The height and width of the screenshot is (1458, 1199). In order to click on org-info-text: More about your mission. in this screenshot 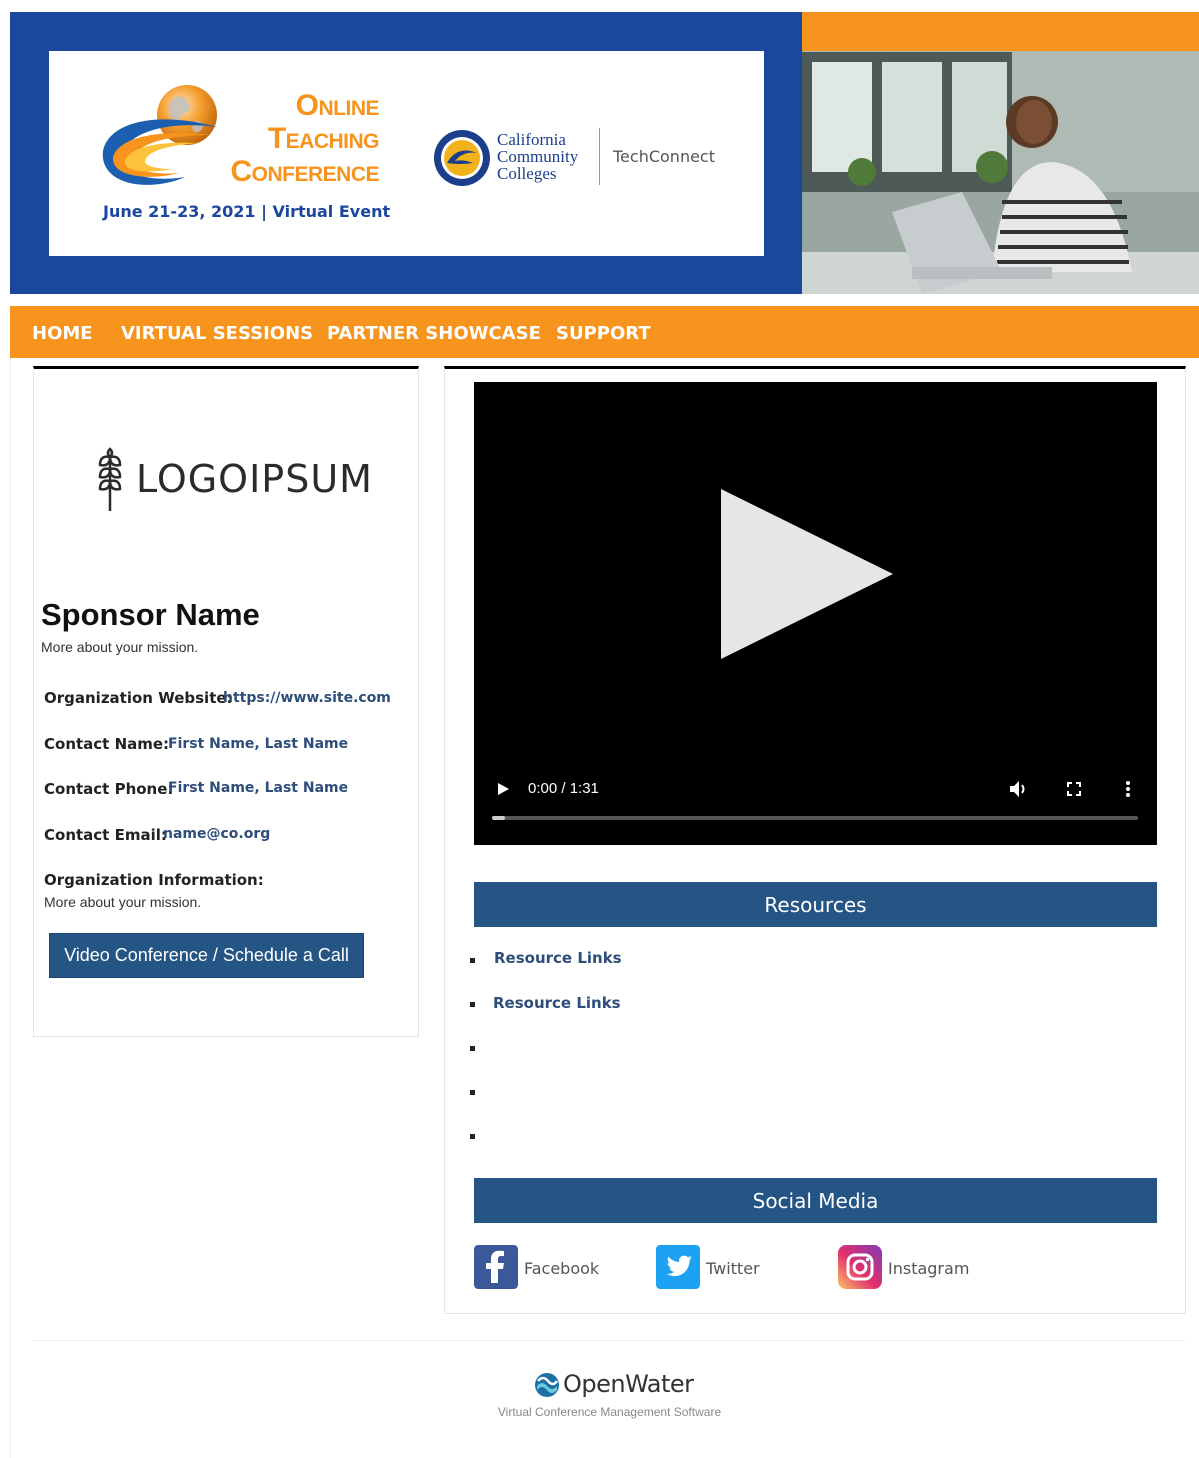, I will do `click(123, 902)`.